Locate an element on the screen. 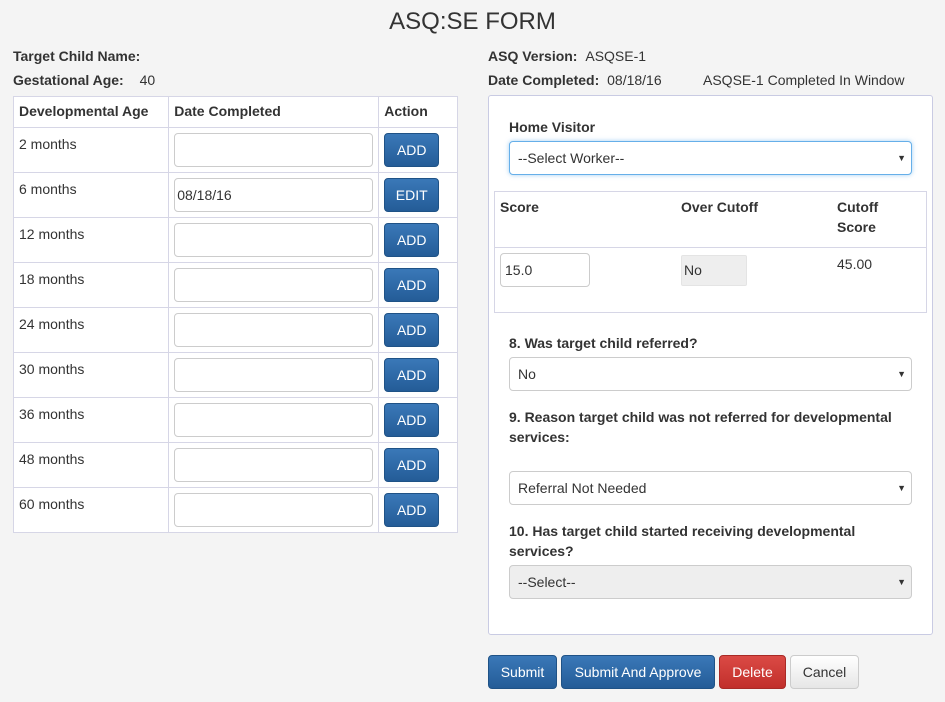  submit-button: Submit is located at coordinates (522, 672).